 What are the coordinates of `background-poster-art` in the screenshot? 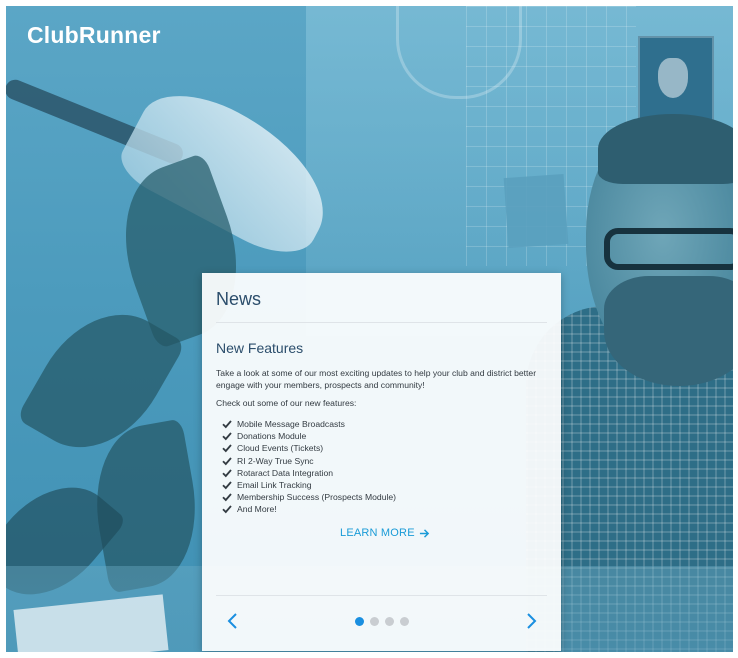 It's located at (673, 78).